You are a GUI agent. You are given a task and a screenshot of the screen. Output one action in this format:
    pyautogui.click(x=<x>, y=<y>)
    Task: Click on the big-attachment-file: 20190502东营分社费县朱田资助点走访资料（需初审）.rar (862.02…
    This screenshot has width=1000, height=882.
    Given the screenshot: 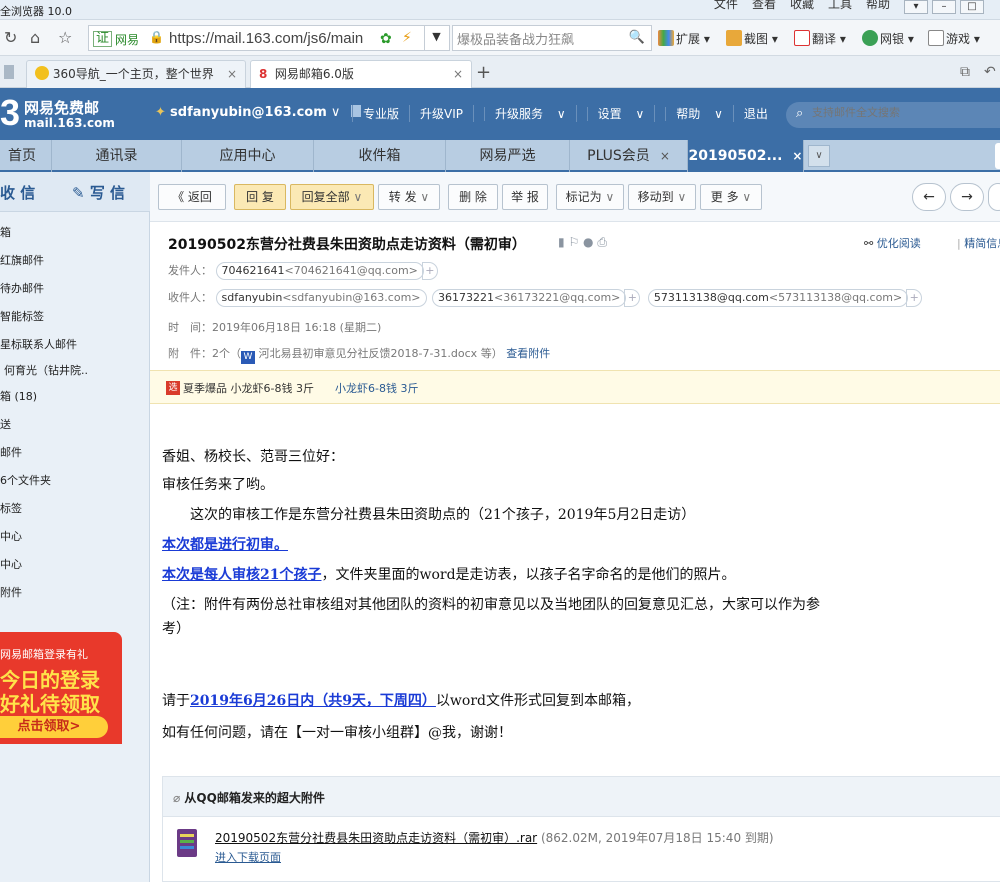 What is the action you would take?
    pyautogui.click(x=494, y=837)
    